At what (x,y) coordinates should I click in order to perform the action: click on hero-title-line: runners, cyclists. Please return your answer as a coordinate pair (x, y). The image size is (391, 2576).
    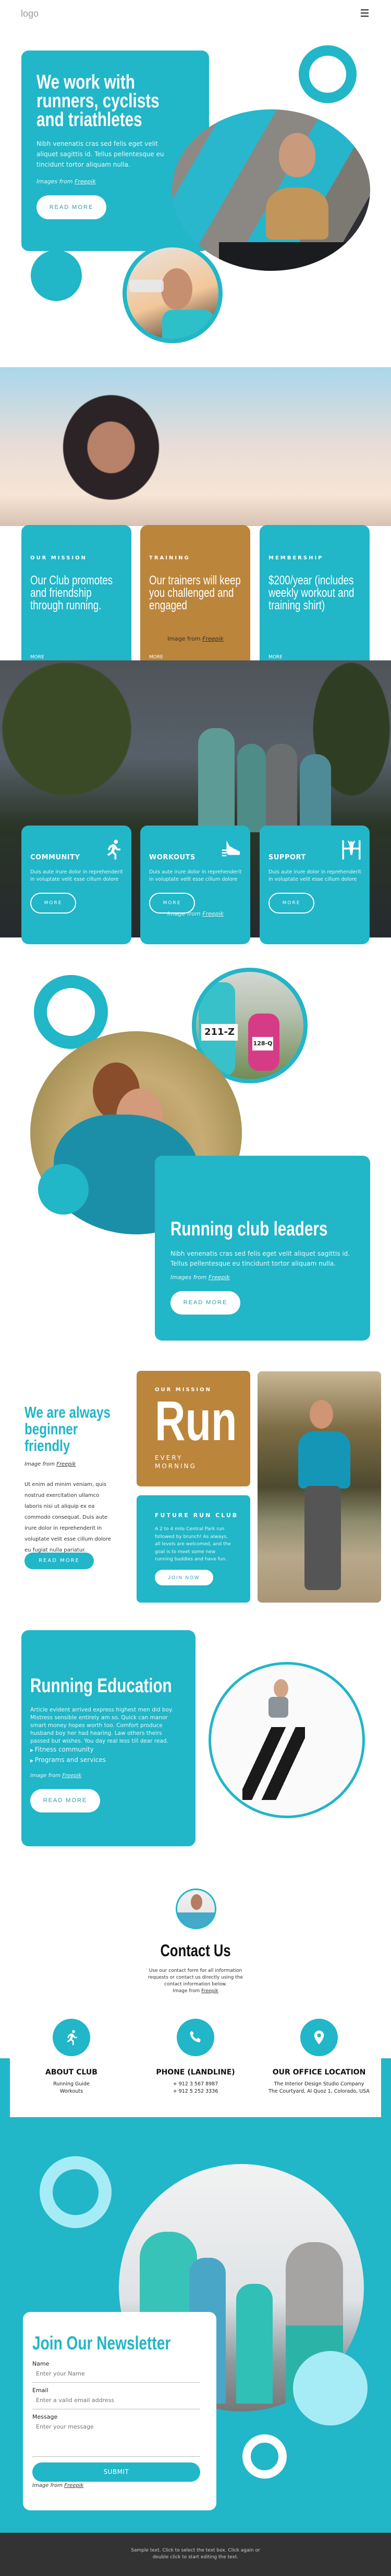
    Looking at the image, I should click on (98, 101).